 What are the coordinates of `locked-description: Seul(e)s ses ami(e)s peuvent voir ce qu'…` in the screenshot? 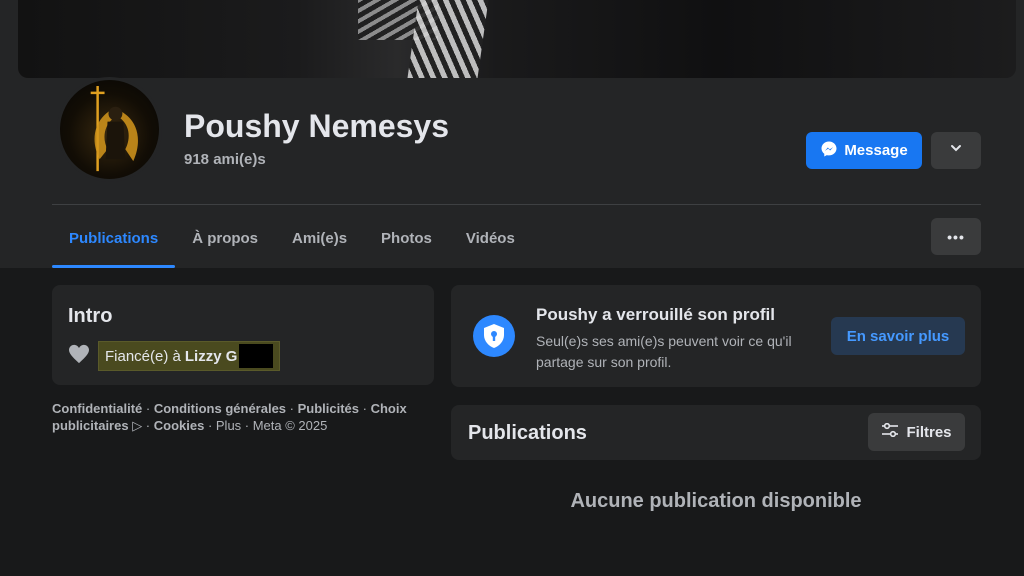 It's located at (664, 351).